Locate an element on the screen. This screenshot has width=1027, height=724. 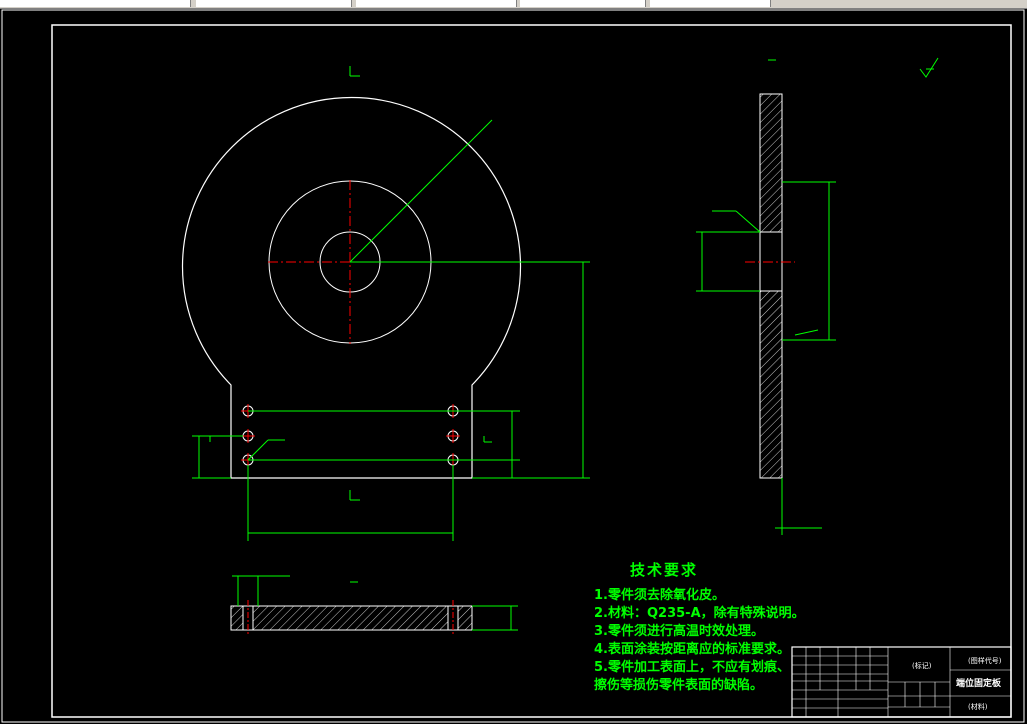
hole-centermarks is located at coordinates (350, 435).